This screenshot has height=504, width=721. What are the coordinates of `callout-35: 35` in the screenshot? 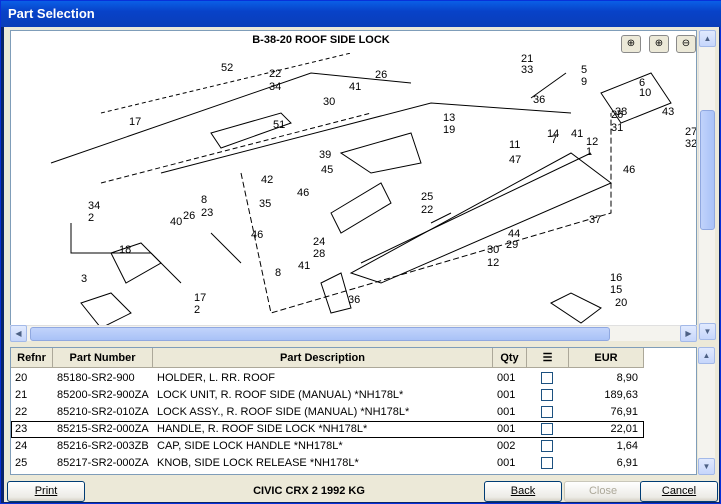 It's located at (265, 204).